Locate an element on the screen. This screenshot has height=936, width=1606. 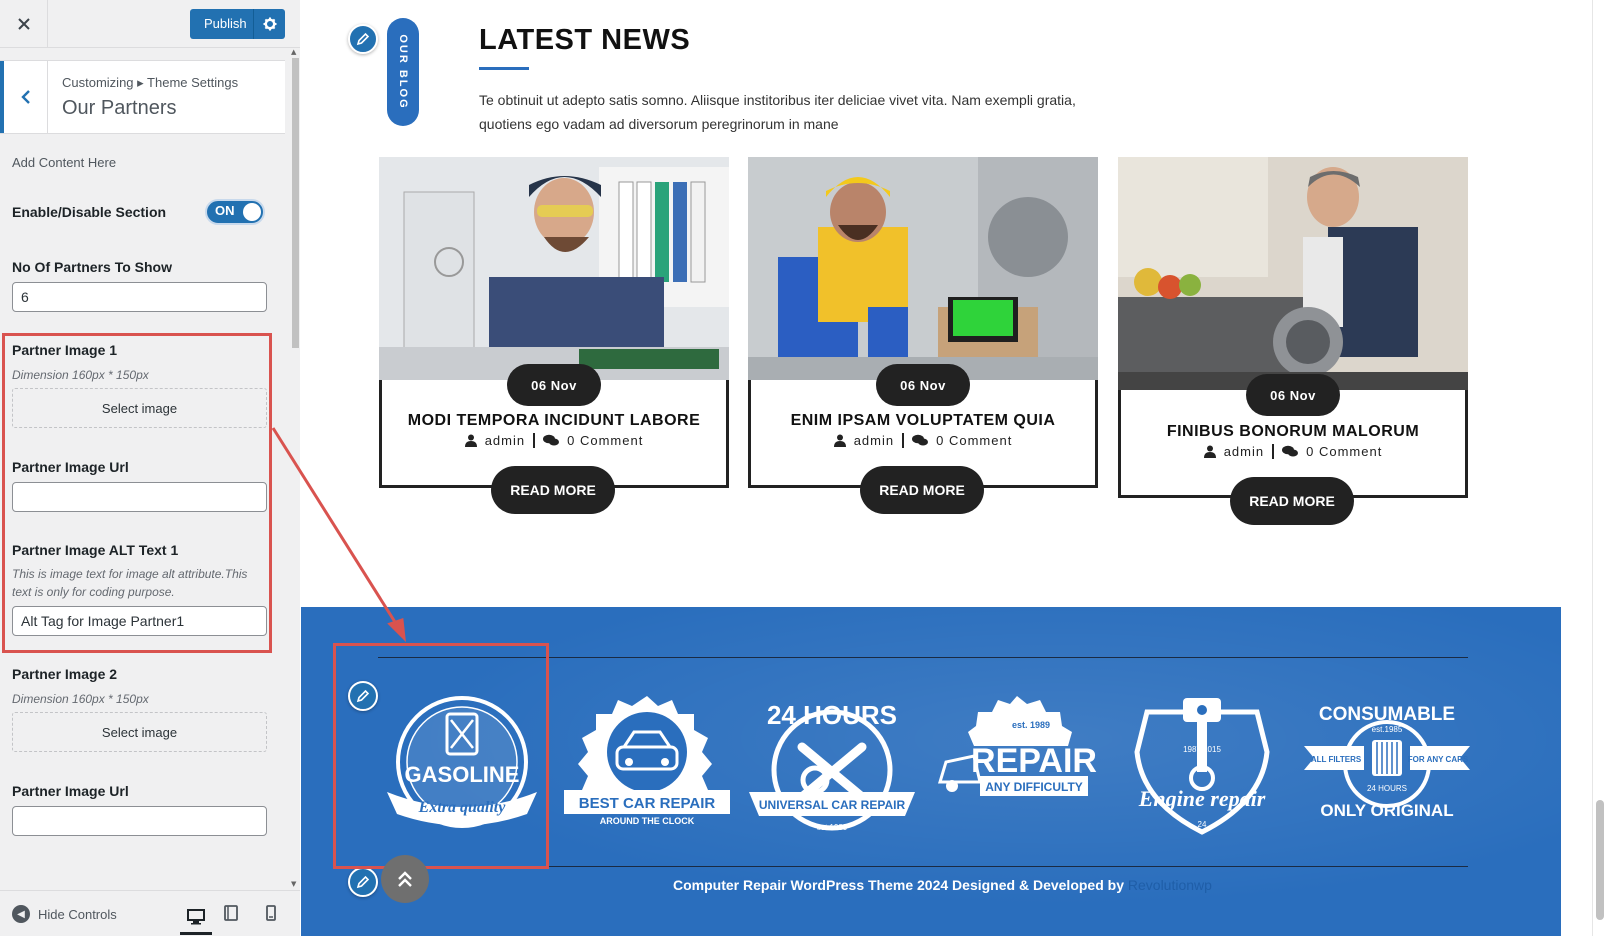
partner-logo-repair-any-difficulty: est. 1989 REPAIR ANY DIFFICULTY is located at coordinates (1017, 767).